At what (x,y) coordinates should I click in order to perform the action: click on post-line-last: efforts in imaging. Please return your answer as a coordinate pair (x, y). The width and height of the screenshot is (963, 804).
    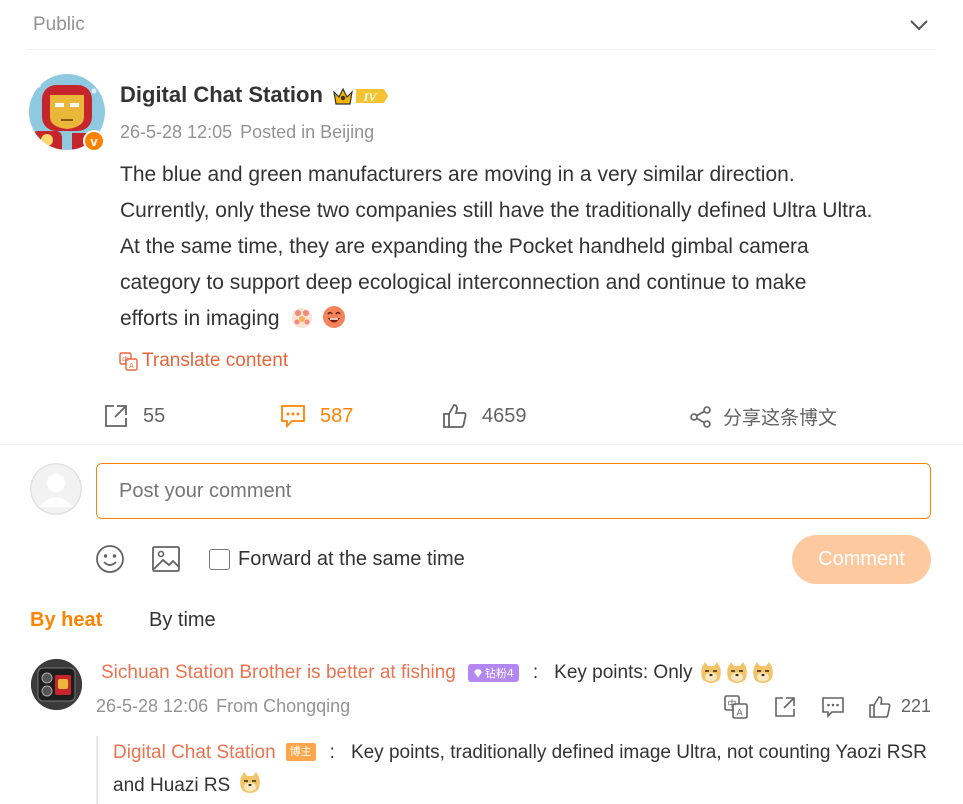
    Looking at the image, I should click on (530, 319).